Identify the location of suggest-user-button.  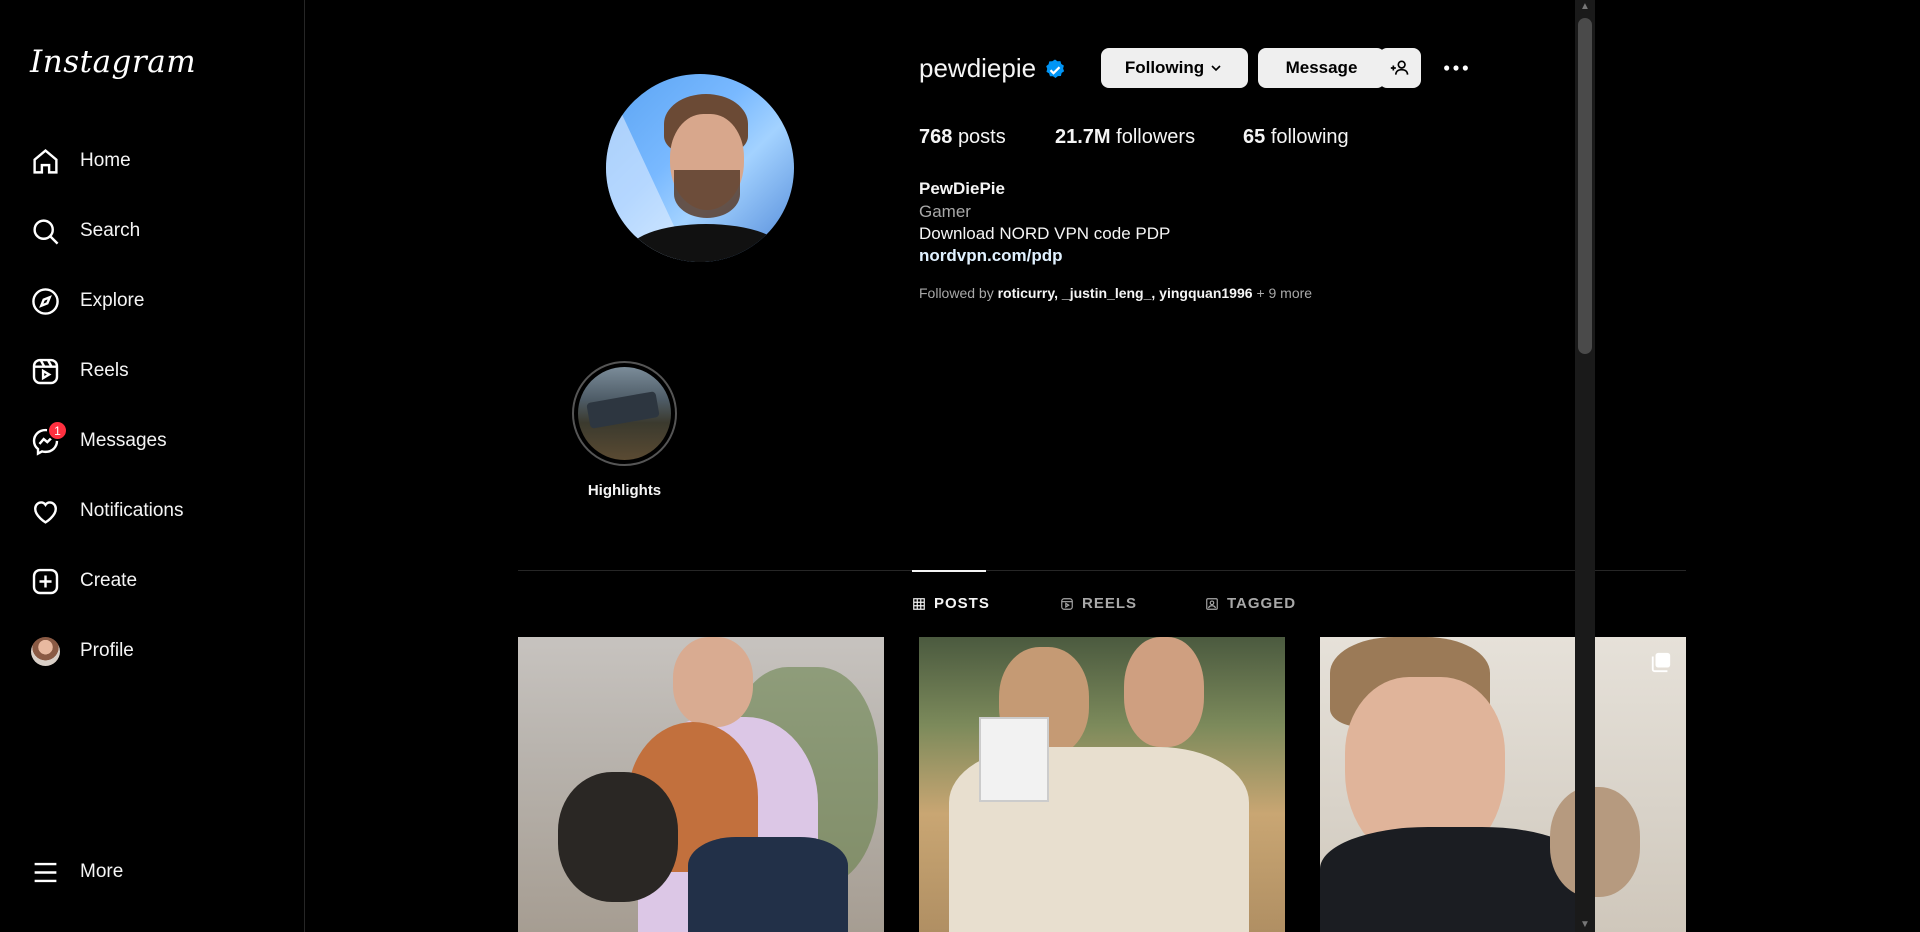
(1400, 68).